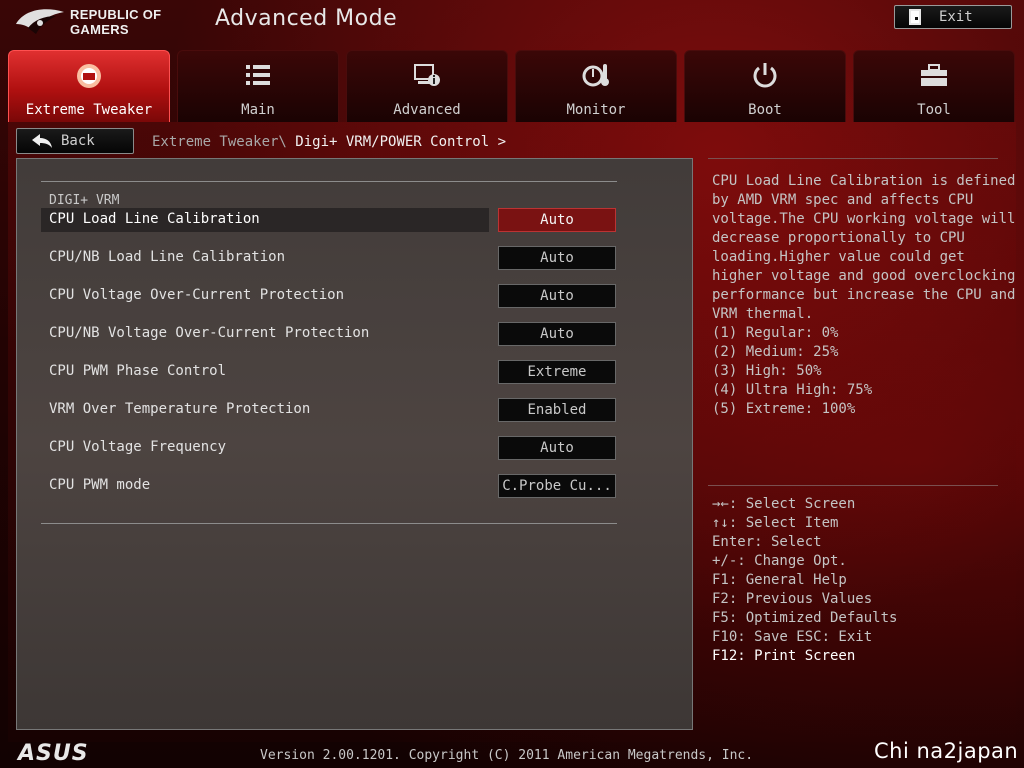  Describe the element at coordinates (258, 110) in the screenshot. I see `tab-label: Main` at that location.